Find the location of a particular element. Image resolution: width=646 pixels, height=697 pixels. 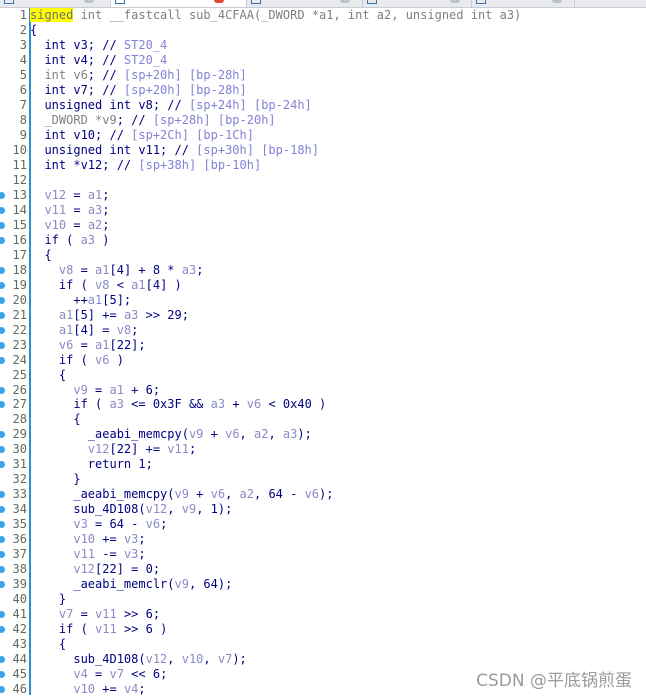

line-number: 23 is located at coordinates (19, 344).